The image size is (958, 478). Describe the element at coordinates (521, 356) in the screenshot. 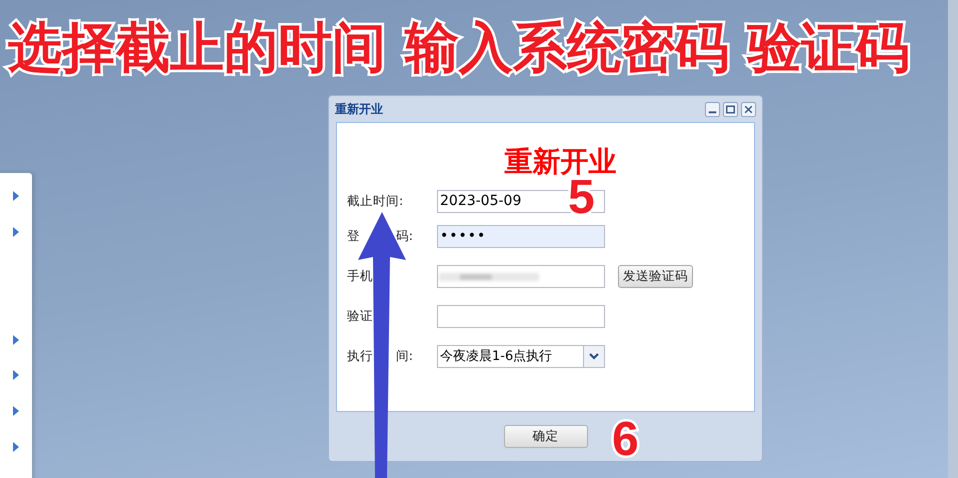

I see `time-select: 今夜凌晨1-6点执行` at that location.